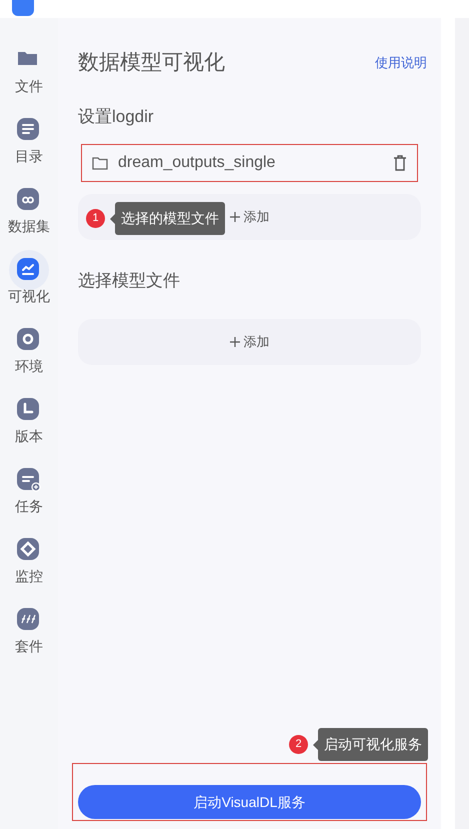 The width and height of the screenshot is (469, 829). I want to click on sidebar-label: 可视化, so click(29, 296).